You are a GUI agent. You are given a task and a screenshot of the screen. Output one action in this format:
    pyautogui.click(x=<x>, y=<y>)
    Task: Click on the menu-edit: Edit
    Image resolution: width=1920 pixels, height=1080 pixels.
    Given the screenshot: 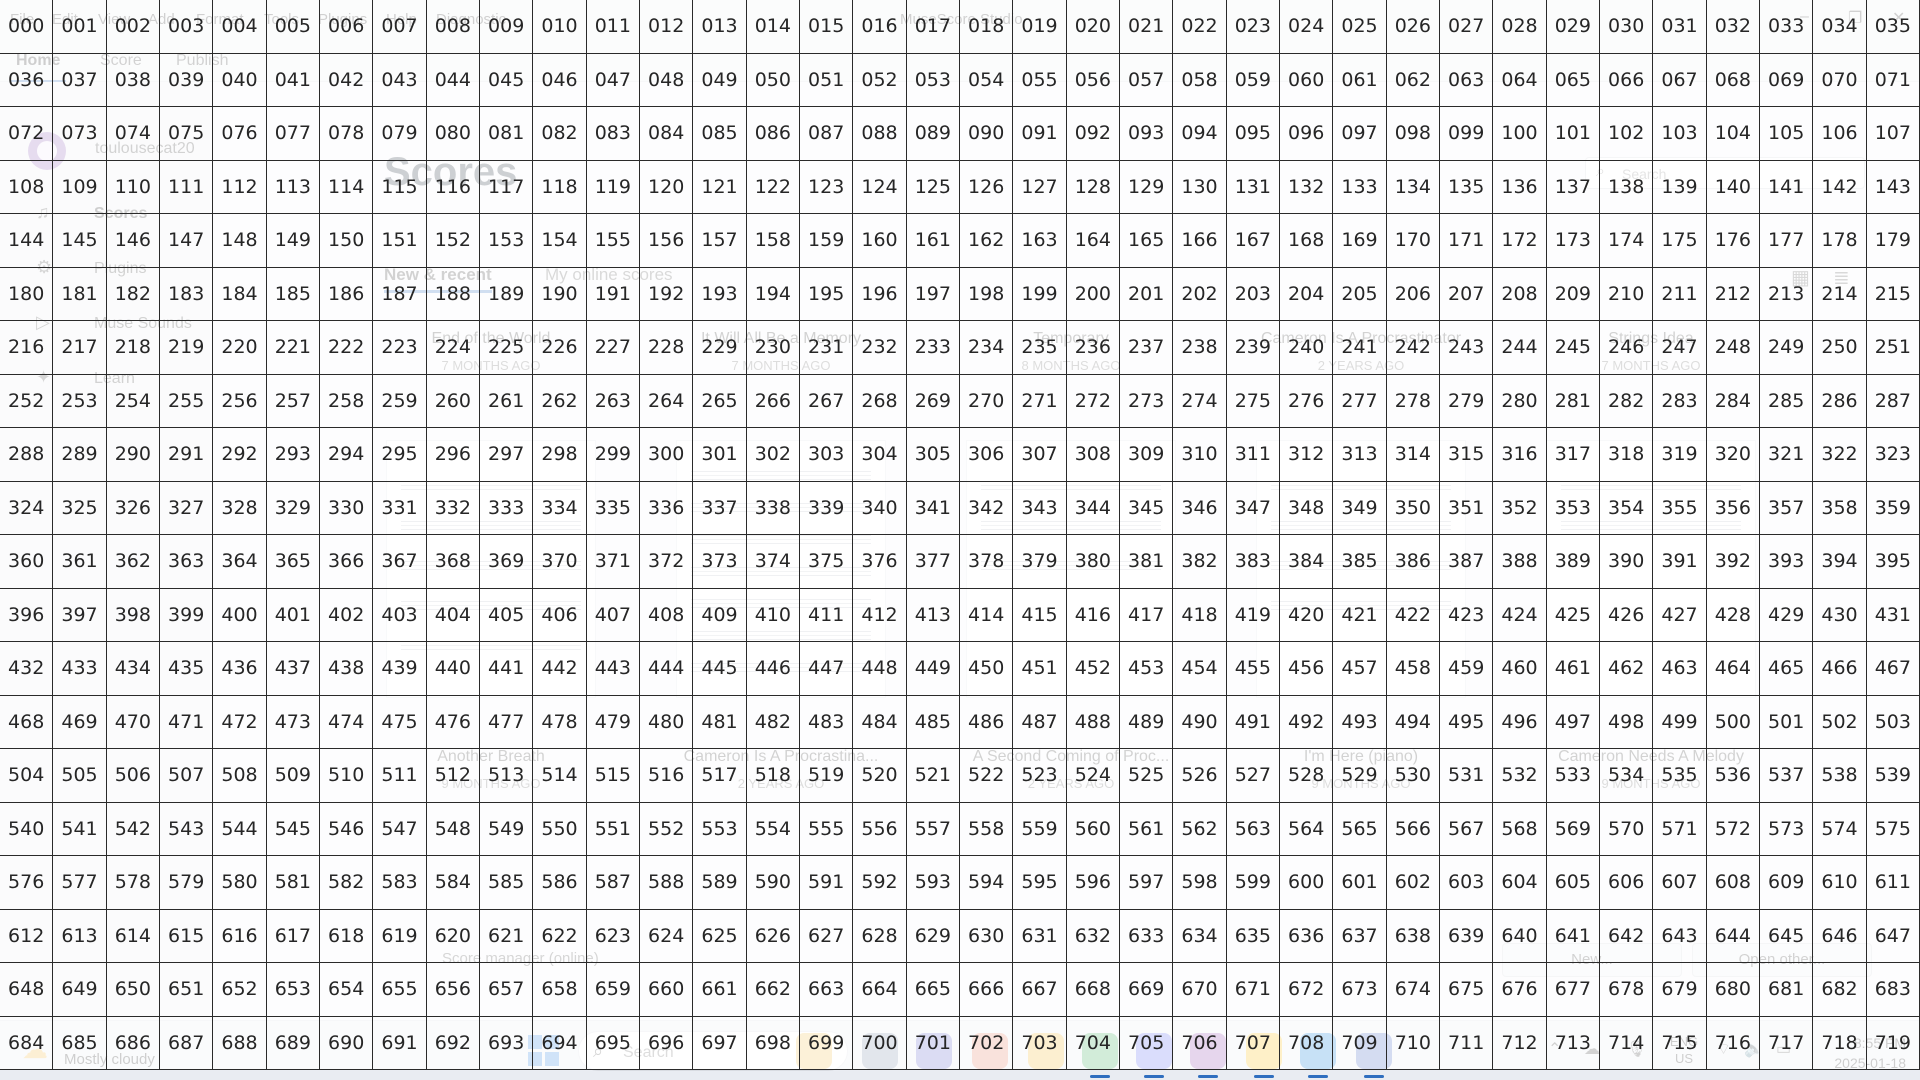 What is the action you would take?
    pyautogui.click(x=65, y=19)
    